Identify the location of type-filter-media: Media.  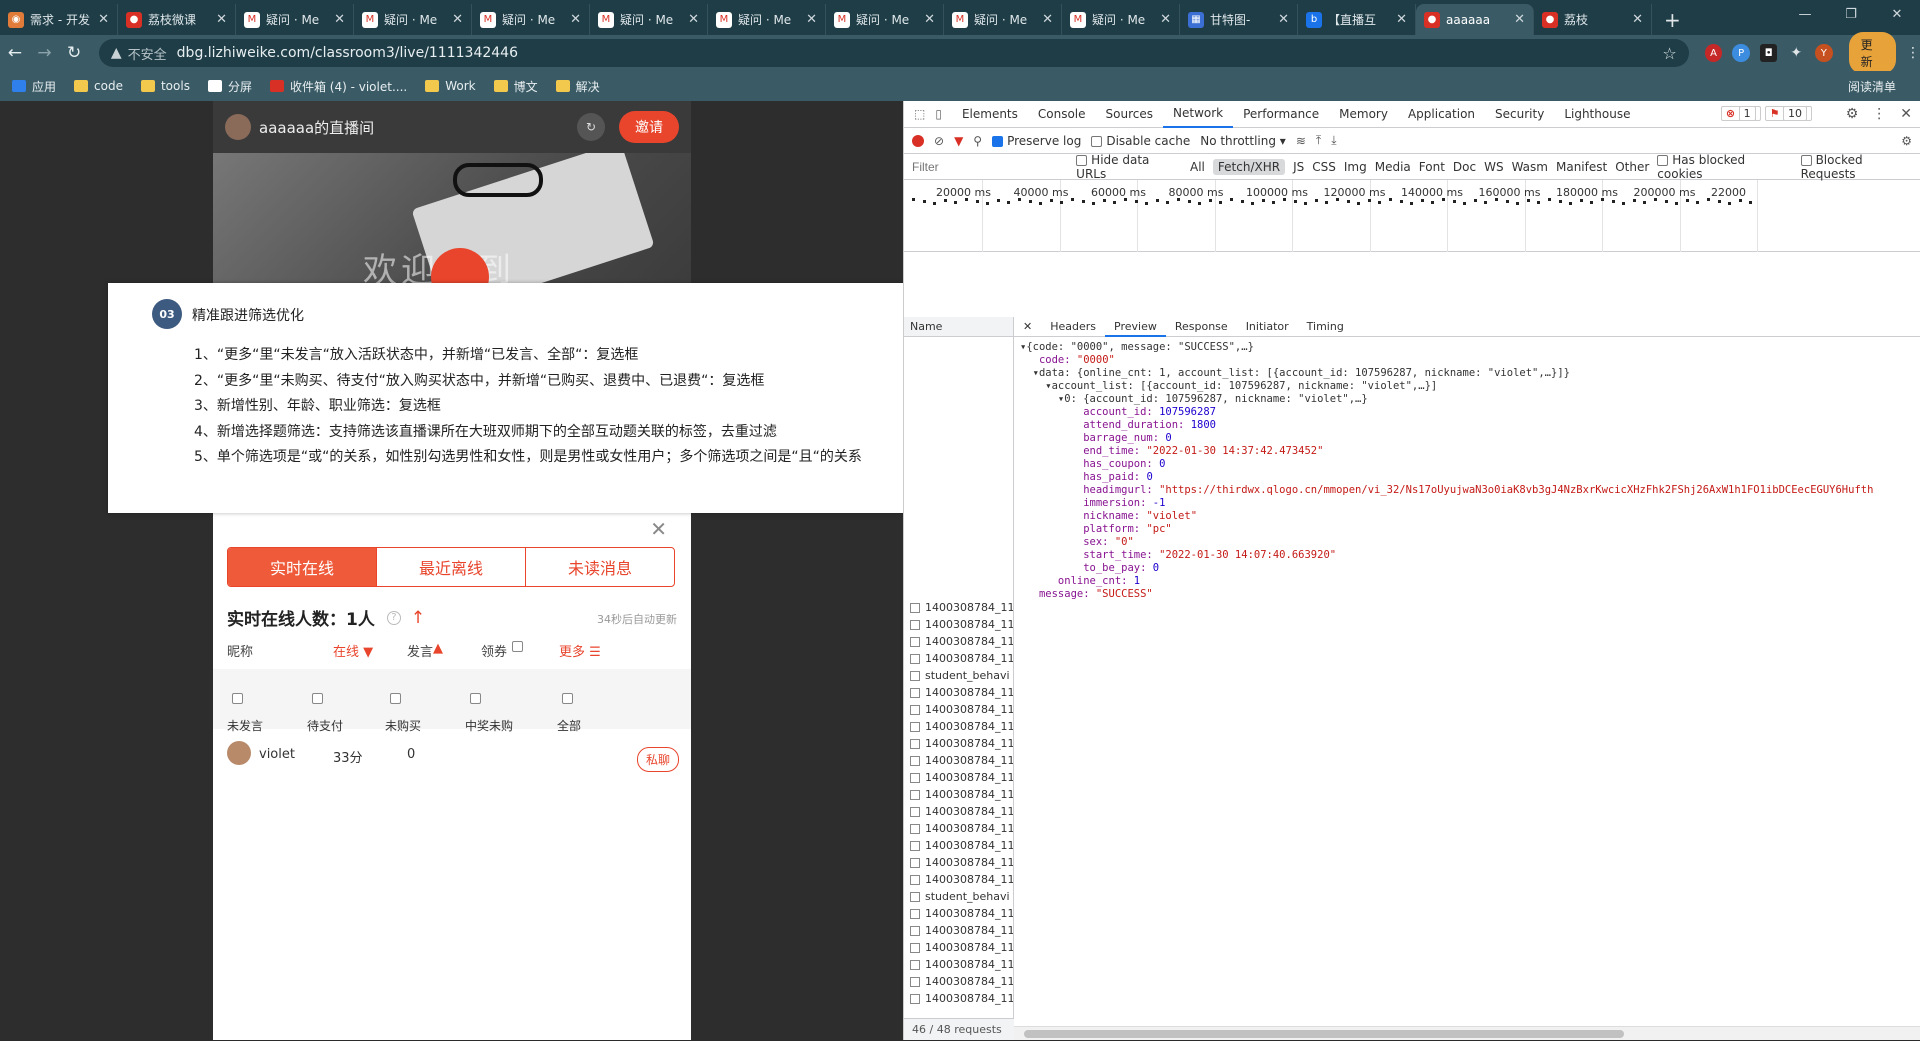
(1393, 167).